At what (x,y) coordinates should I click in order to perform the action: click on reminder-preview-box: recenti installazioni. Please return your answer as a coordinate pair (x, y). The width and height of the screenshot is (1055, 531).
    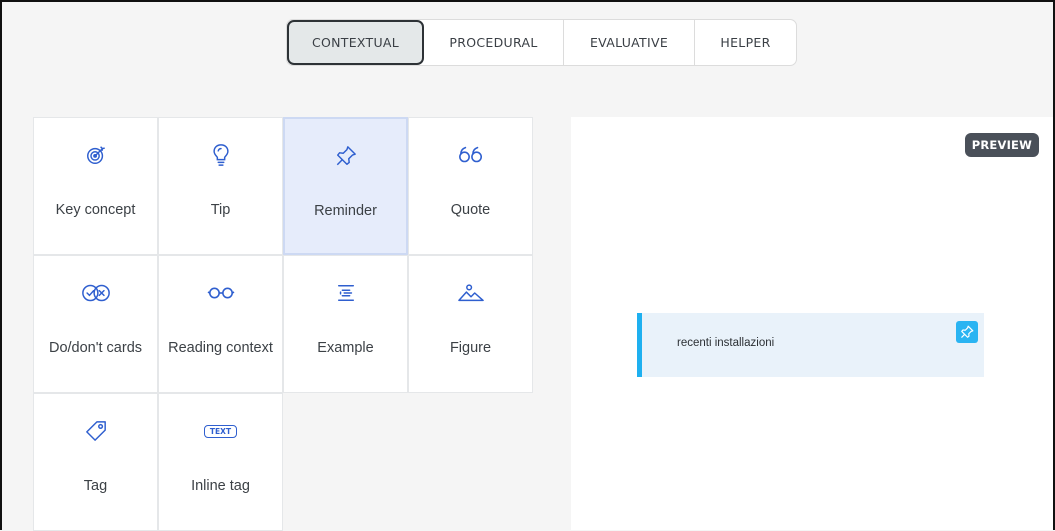
    Looking at the image, I should click on (810, 345).